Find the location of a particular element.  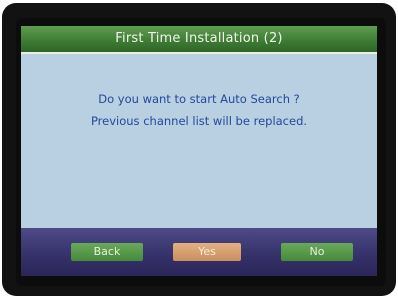

message-line-2: Previous channel list will be replaced. is located at coordinates (199, 121).